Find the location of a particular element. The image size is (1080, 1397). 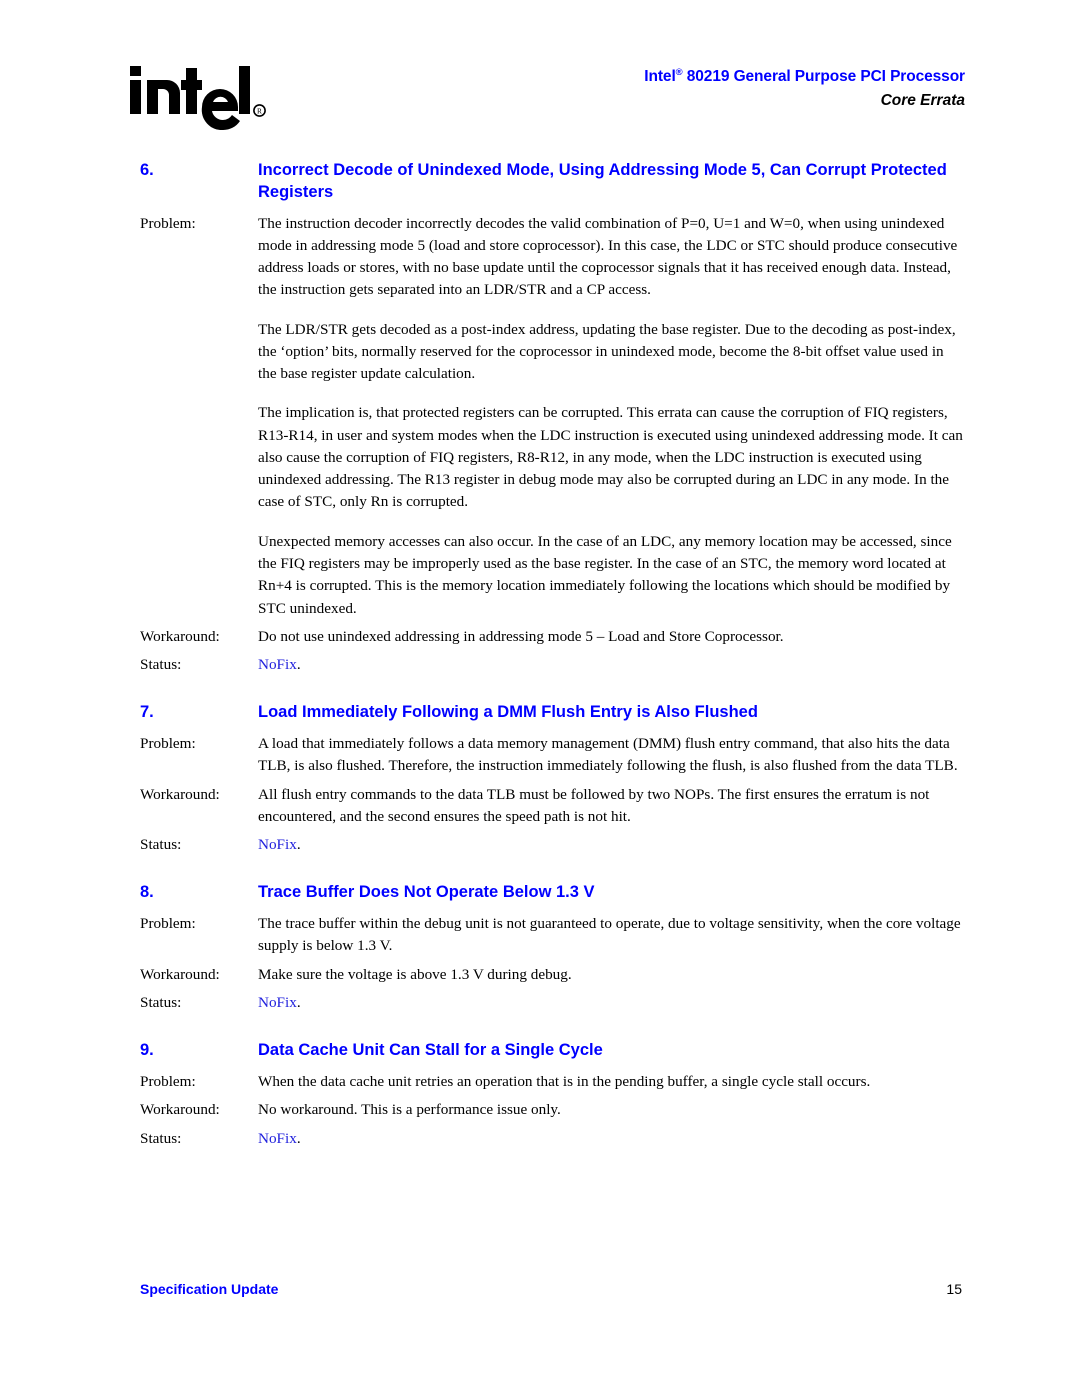

erratum-number-6: 6. is located at coordinates (147, 170).